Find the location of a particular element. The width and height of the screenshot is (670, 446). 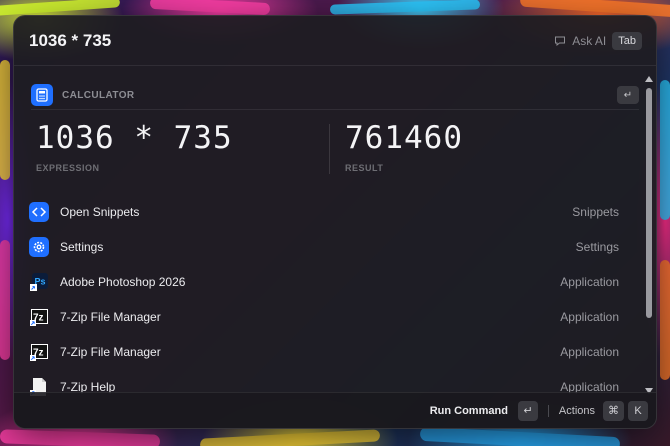

list-item-kind: Settings is located at coordinates (597, 246).